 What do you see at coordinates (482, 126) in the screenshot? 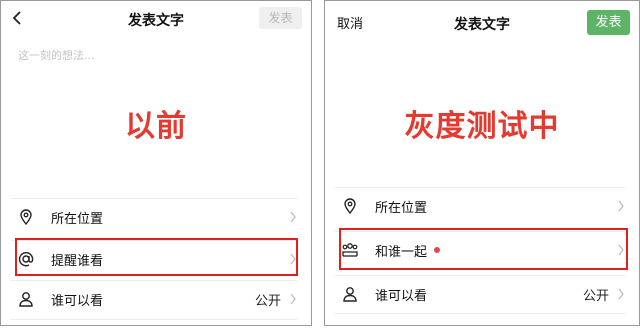
I see `annotation-label: 灰度测试中` at bounding box center [482, 126].